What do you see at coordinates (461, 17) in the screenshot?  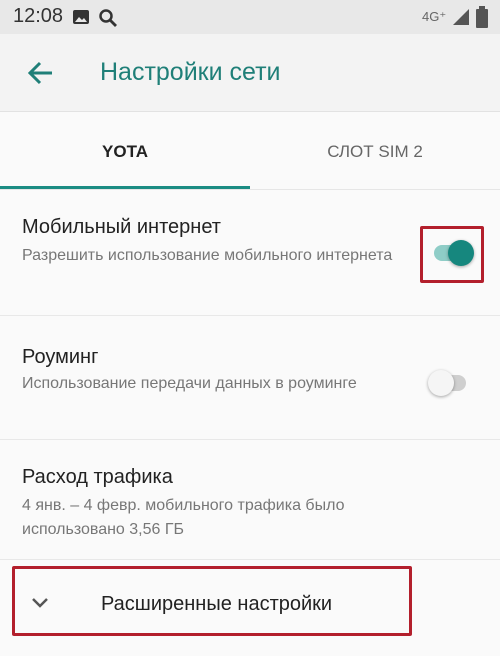 I see `signal-icon` at bounding box center [461, 17].